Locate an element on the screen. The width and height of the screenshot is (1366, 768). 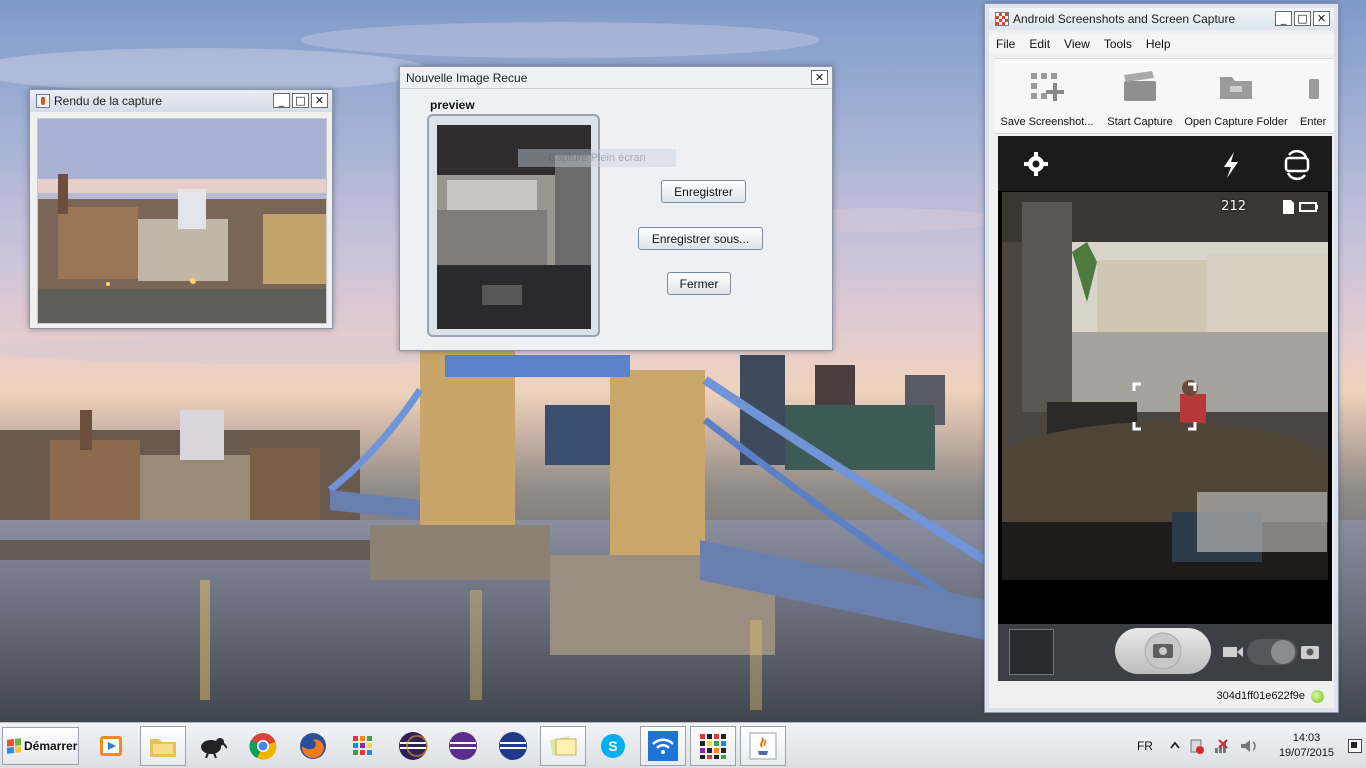
dialog-titlebar: Nouvelle Image Recue ✕ is located at coordinates (616, 78).